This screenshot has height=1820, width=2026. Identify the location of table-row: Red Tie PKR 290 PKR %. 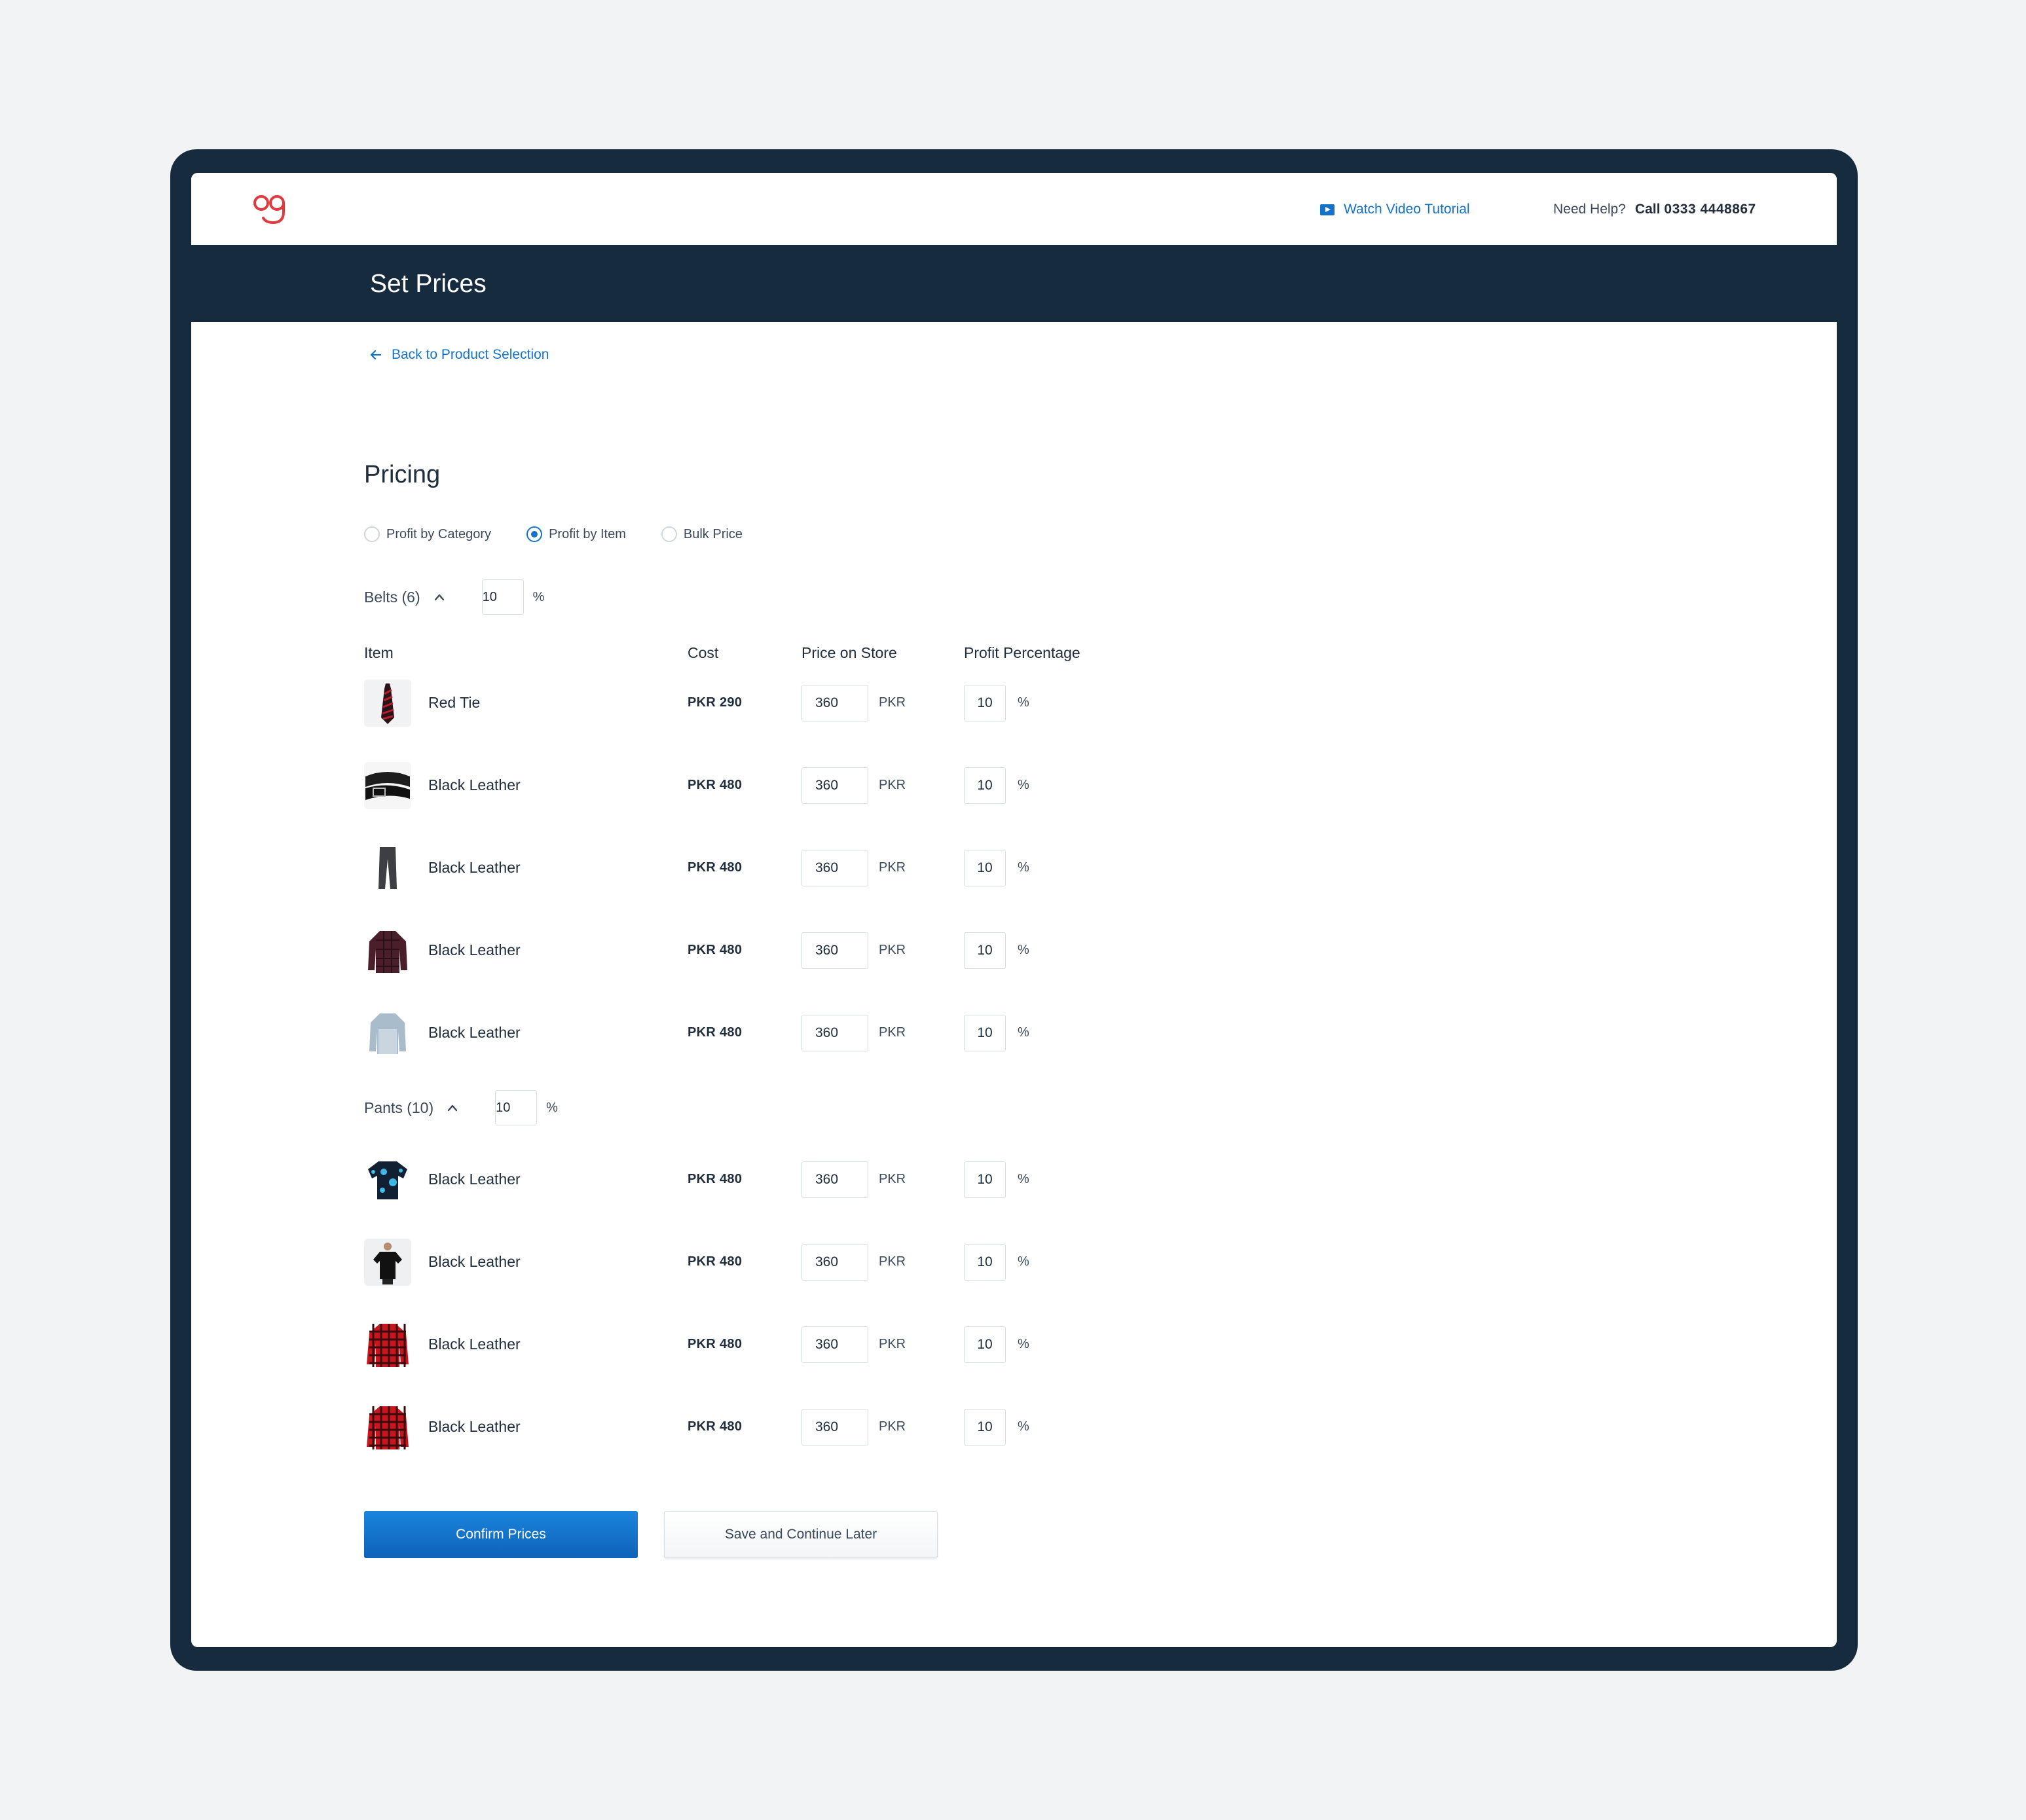
(1014, 703).